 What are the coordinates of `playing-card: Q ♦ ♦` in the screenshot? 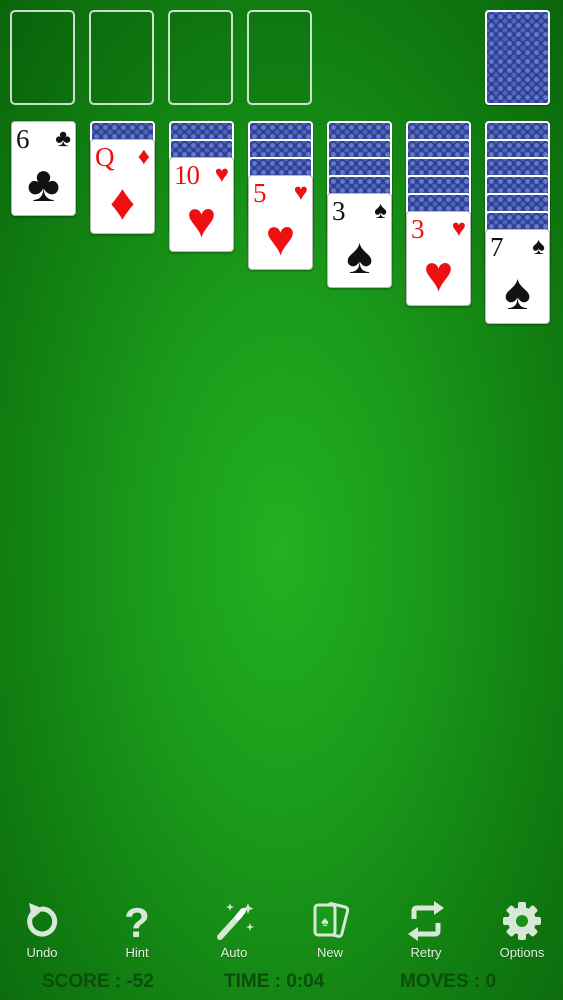 It's located at (122, 186).